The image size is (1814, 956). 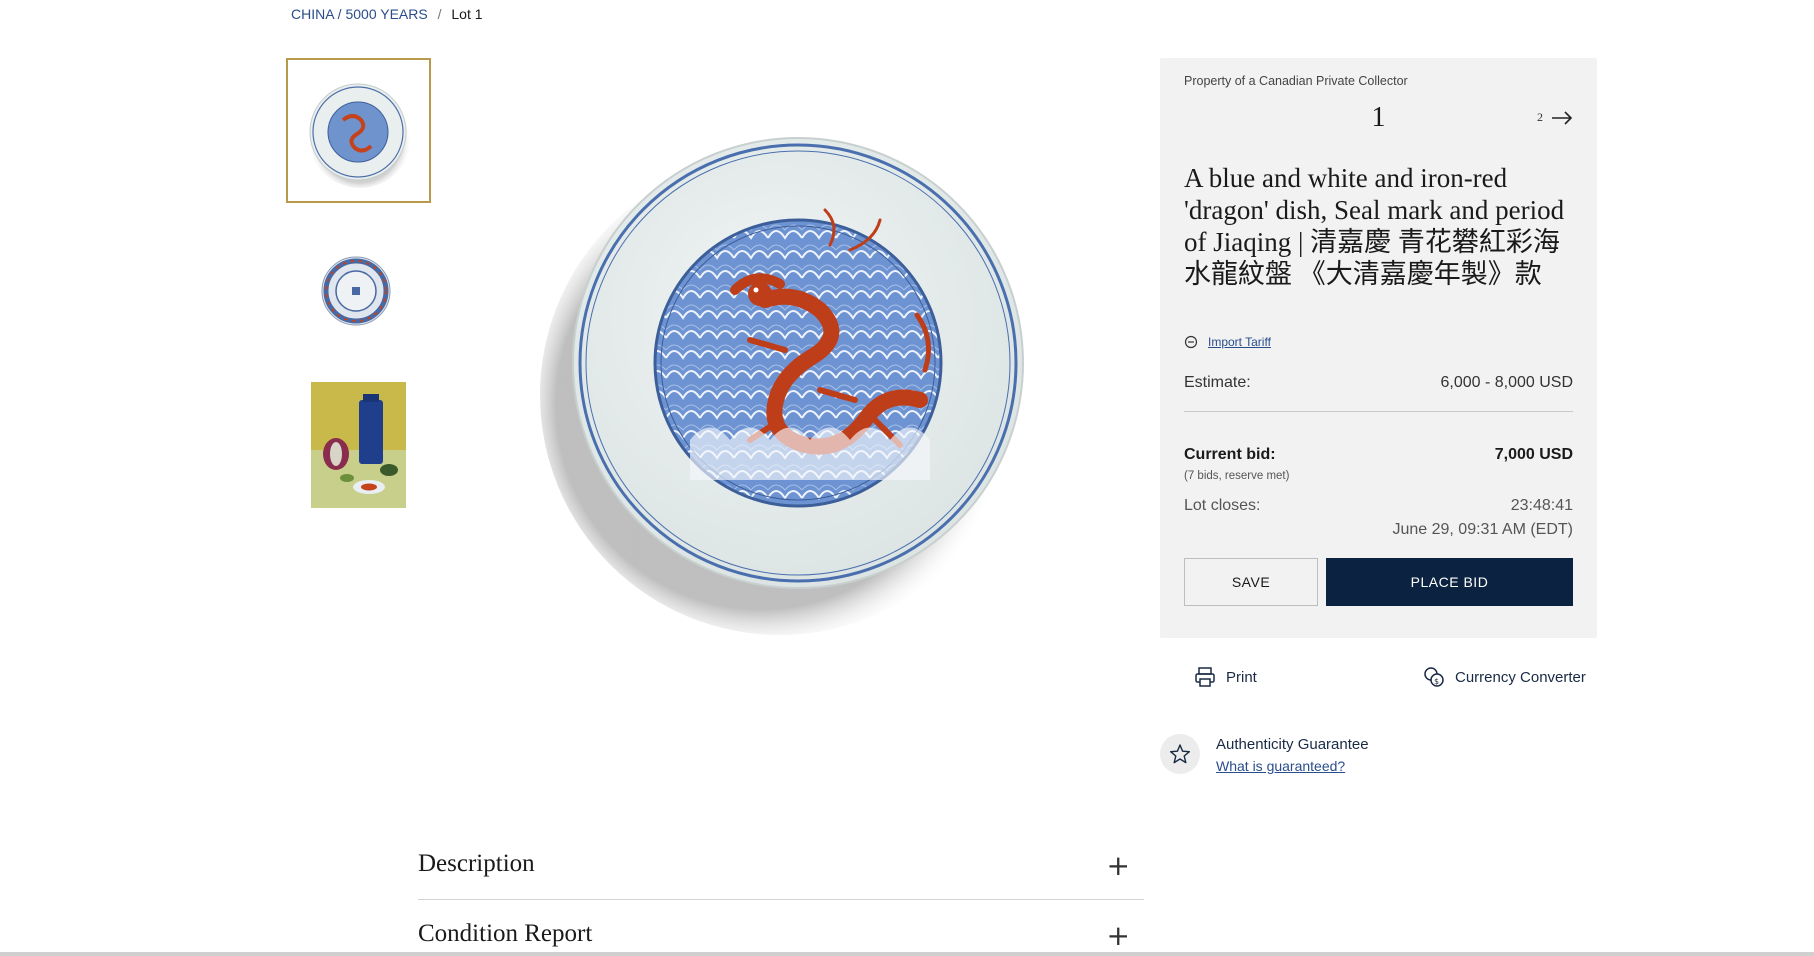 What do you see at coordinates (1506, 382) in the screenshot?
I see `estimate-value: 6,000 - 8,000 USD` at bounding box center [1506, 382].